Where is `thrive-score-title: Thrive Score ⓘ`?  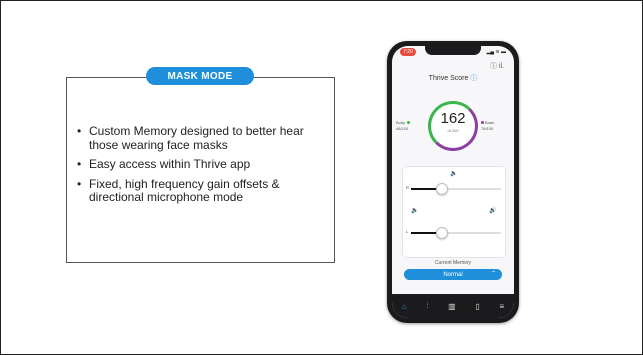 thrive-score-title: Thrive Score ⓘ is located at coordinates (453, 78).